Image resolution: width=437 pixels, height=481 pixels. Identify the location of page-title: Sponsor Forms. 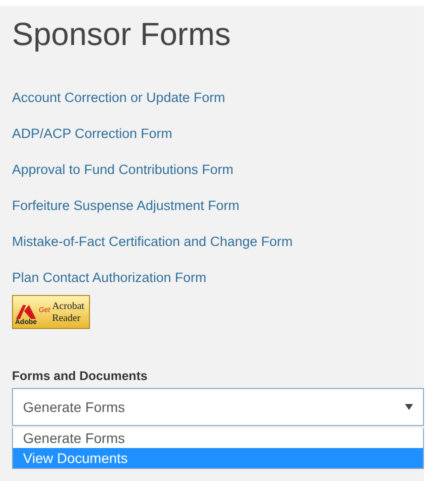
(122, 34).